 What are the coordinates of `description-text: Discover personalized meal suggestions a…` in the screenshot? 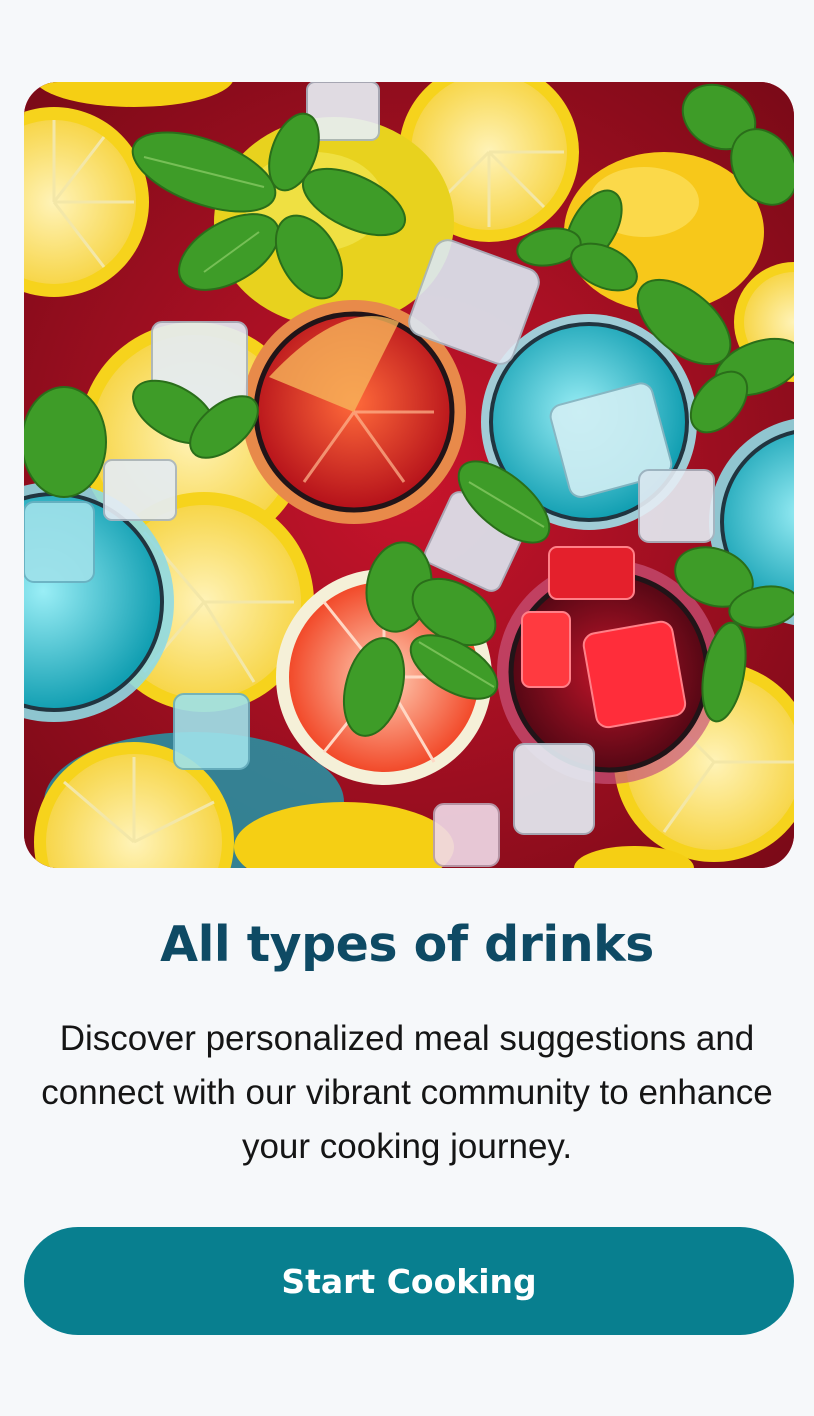 It's located at (407, 1092).